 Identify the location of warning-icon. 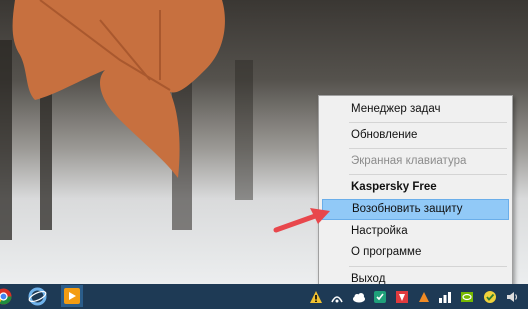
(316, 297).